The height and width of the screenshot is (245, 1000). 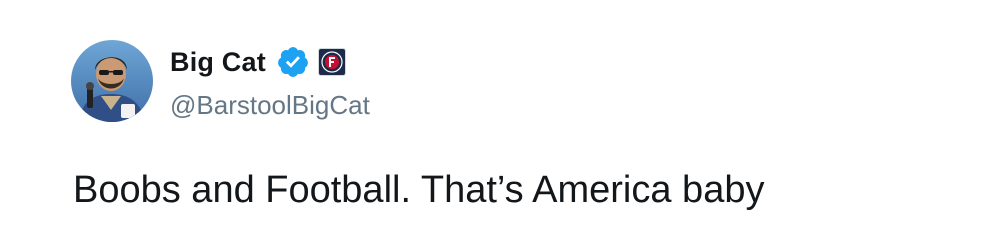 What do you see at coordinates (270, 105) in the screenshot?
I see `author-handle: @BarstoolBigCat` at bounding box center [270, 105].